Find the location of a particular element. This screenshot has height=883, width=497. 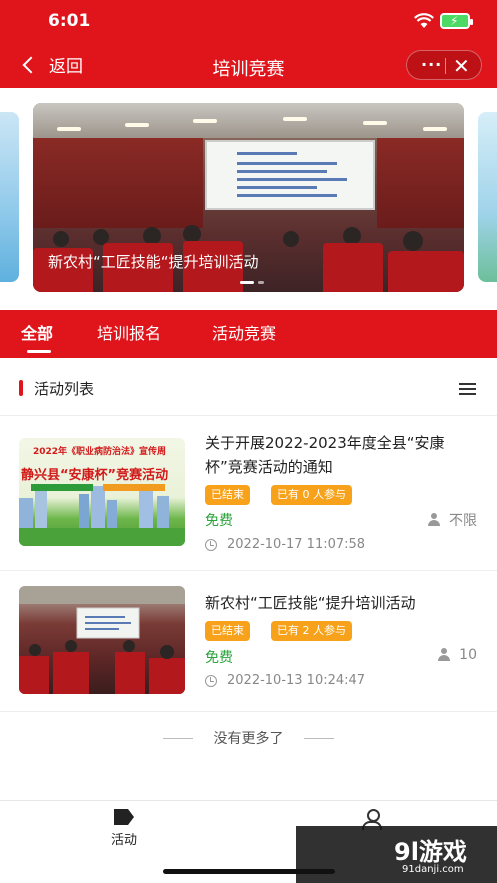

banner-ceiling is located at coordinates (248, 120).